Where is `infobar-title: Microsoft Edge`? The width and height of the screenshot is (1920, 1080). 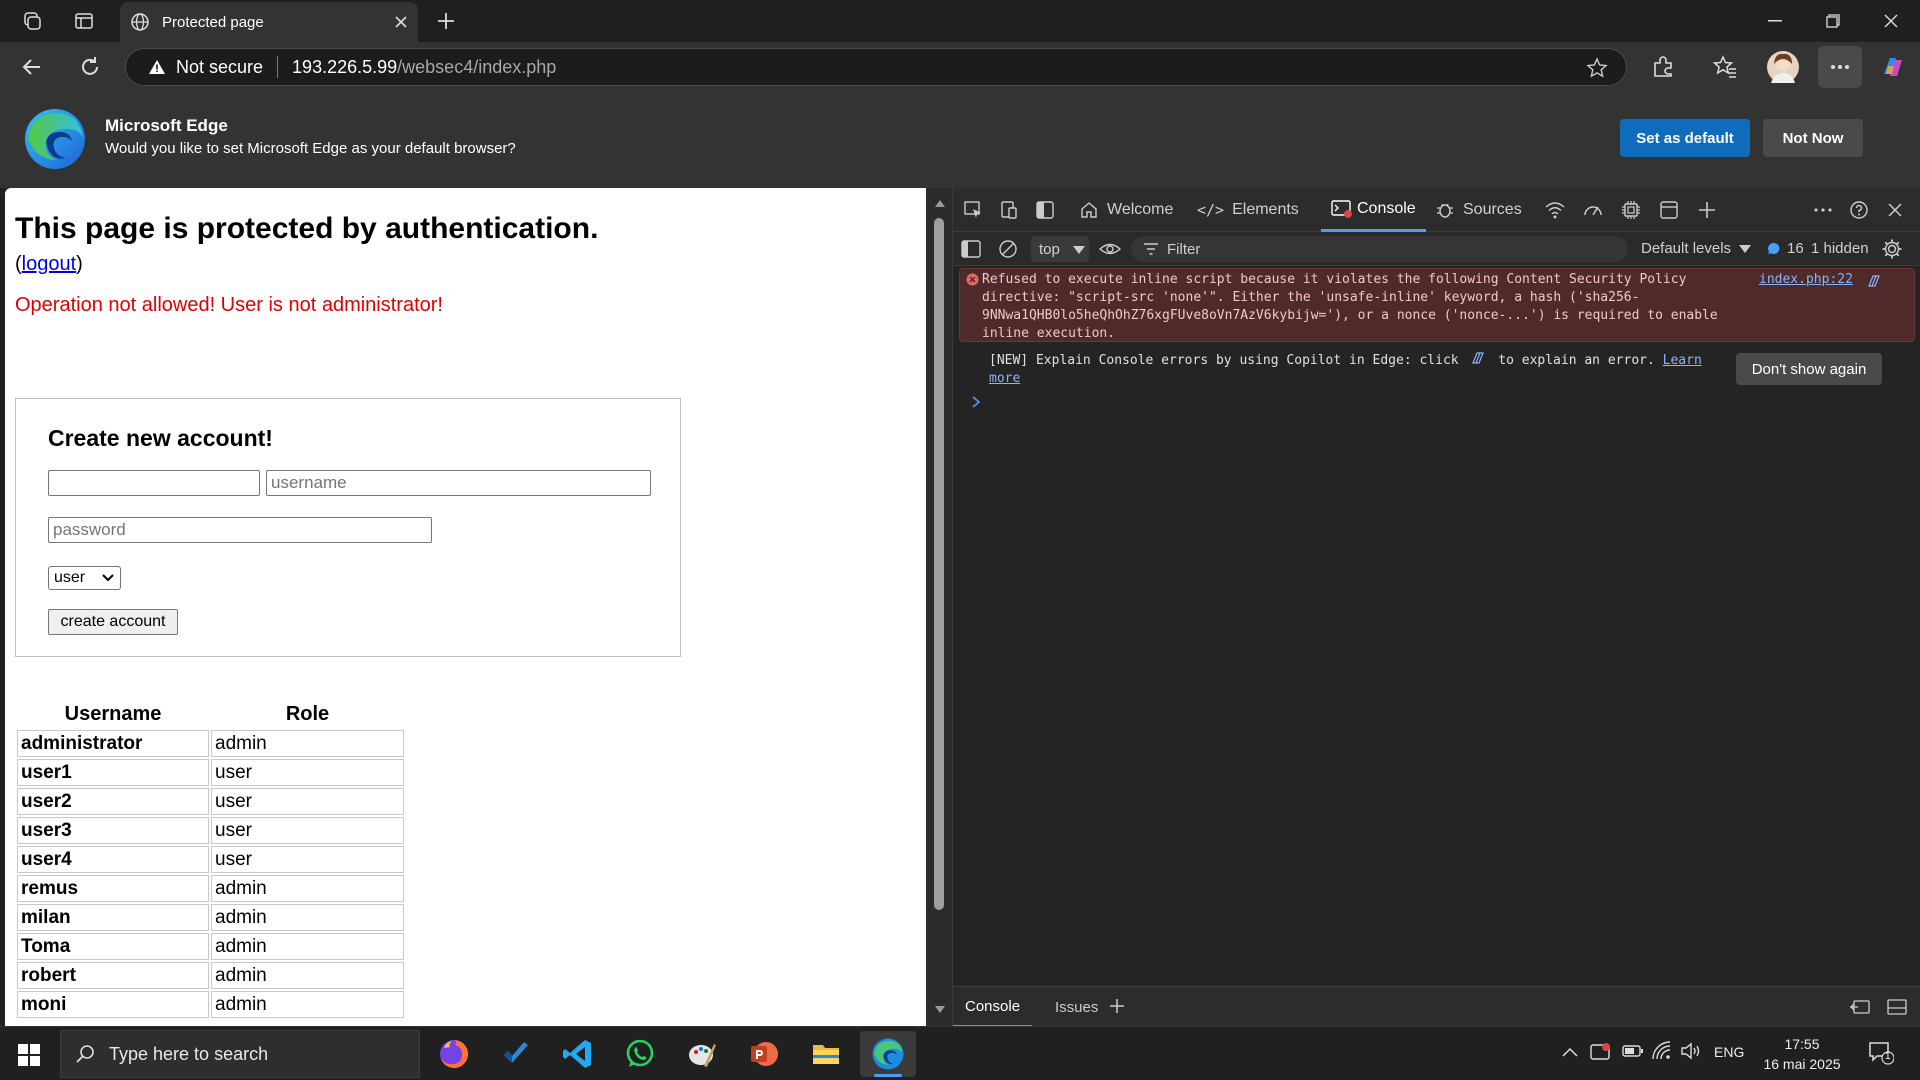
infobar-title: Microsoft Edge is located at coordinates (166, 125).